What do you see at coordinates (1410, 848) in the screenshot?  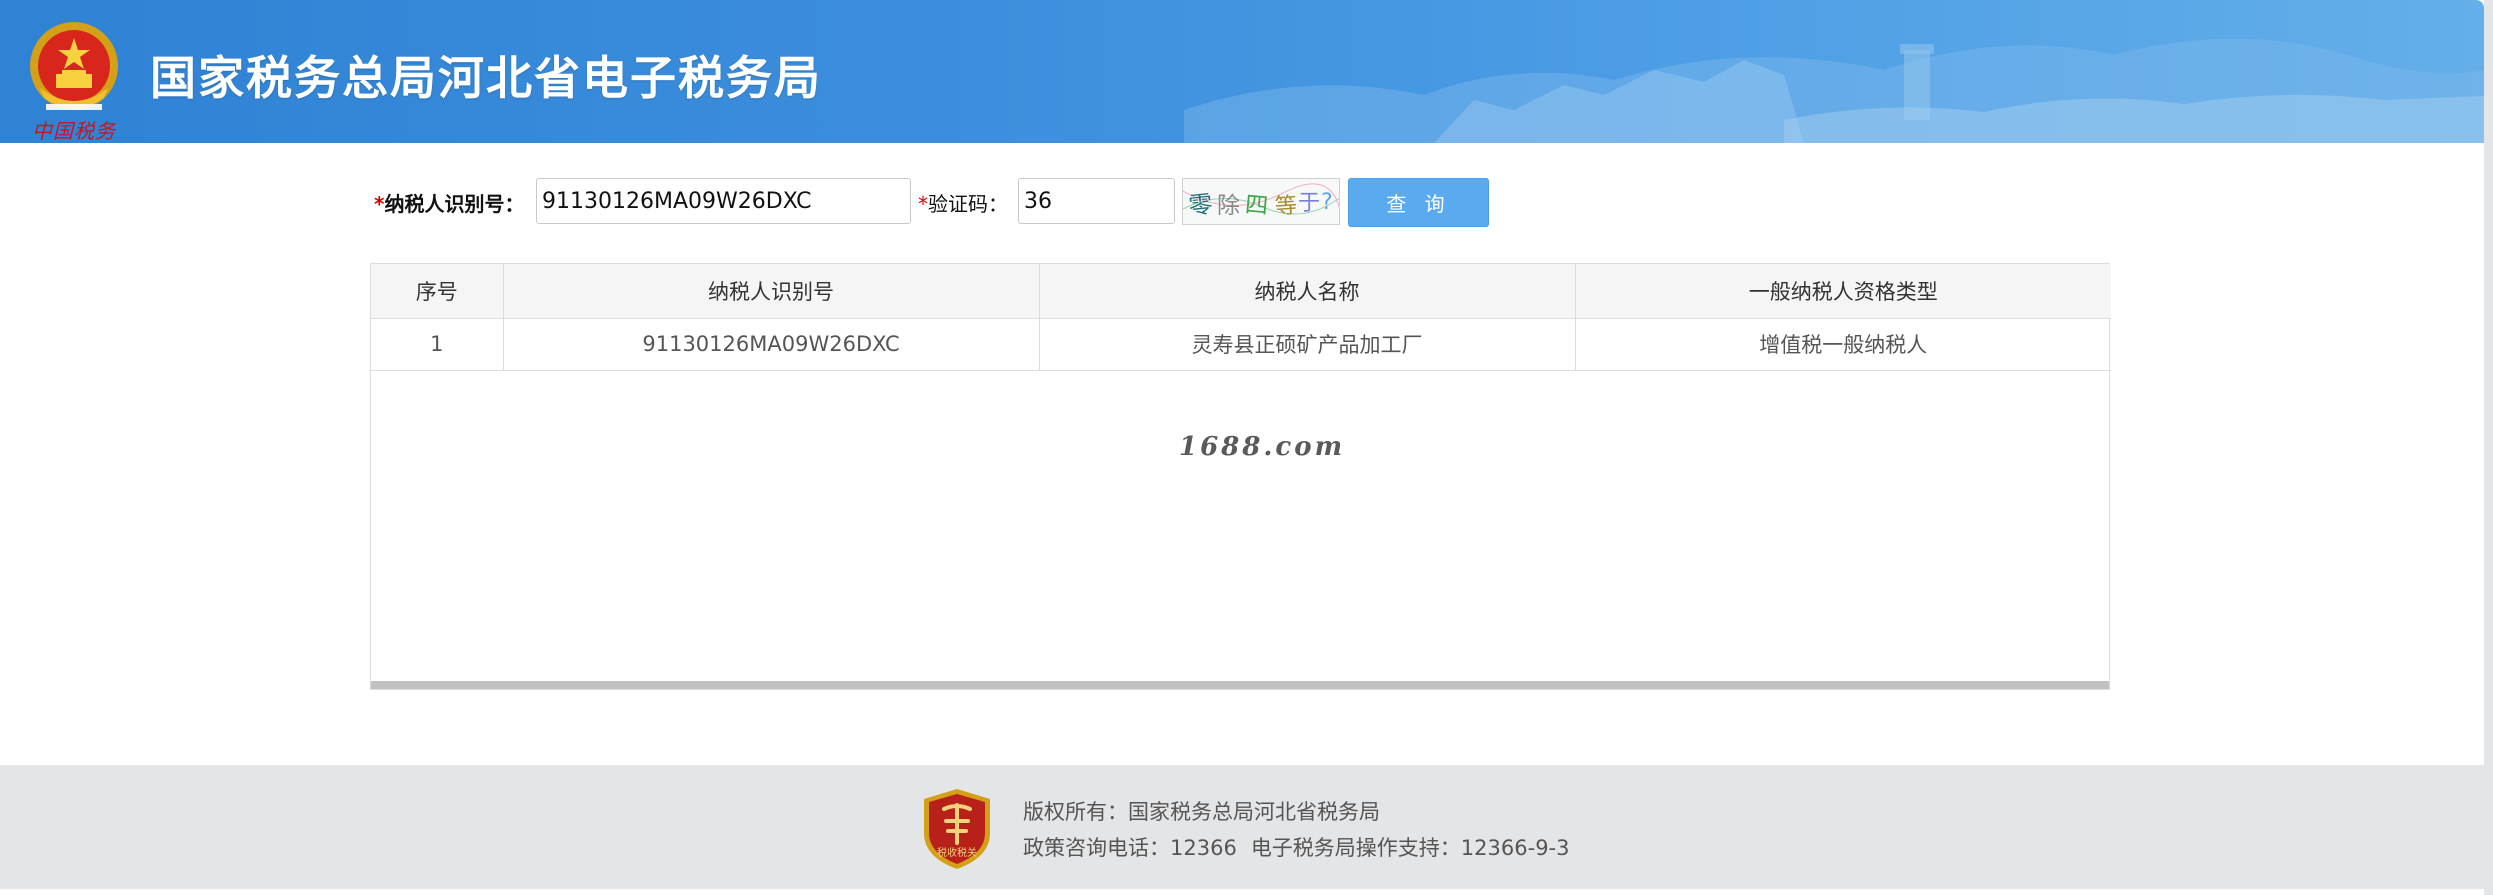 I see `footer-support: 电子税务局操作支持：12366-9-3` at bounding box center [1410, 848].